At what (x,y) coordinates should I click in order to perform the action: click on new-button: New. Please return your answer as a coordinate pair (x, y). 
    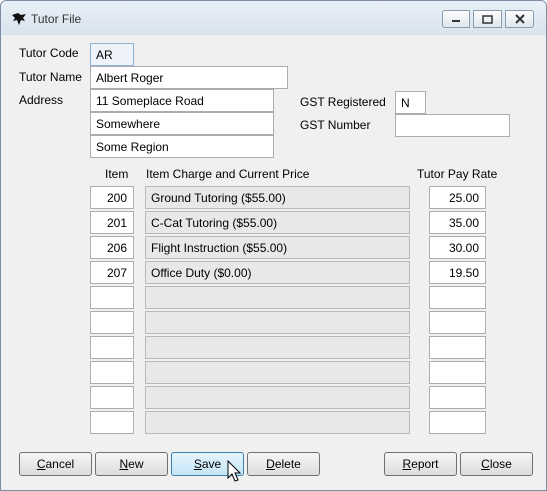
    Looking at the image, I should click on (131, 464).